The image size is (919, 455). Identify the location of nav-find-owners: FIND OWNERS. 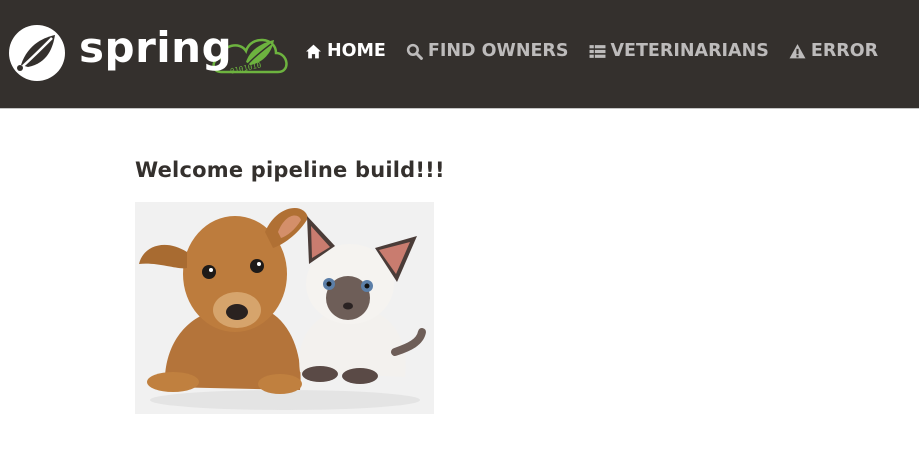
(487, 51).